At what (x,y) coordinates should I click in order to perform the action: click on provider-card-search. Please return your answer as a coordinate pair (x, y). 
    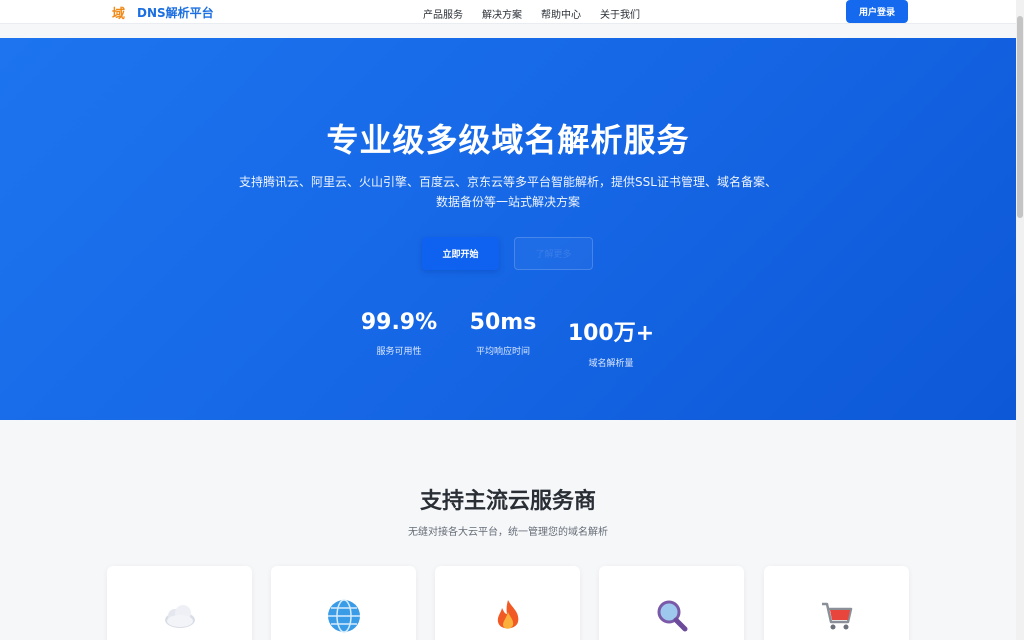
    Looking at the image, I should click on (671, 603).